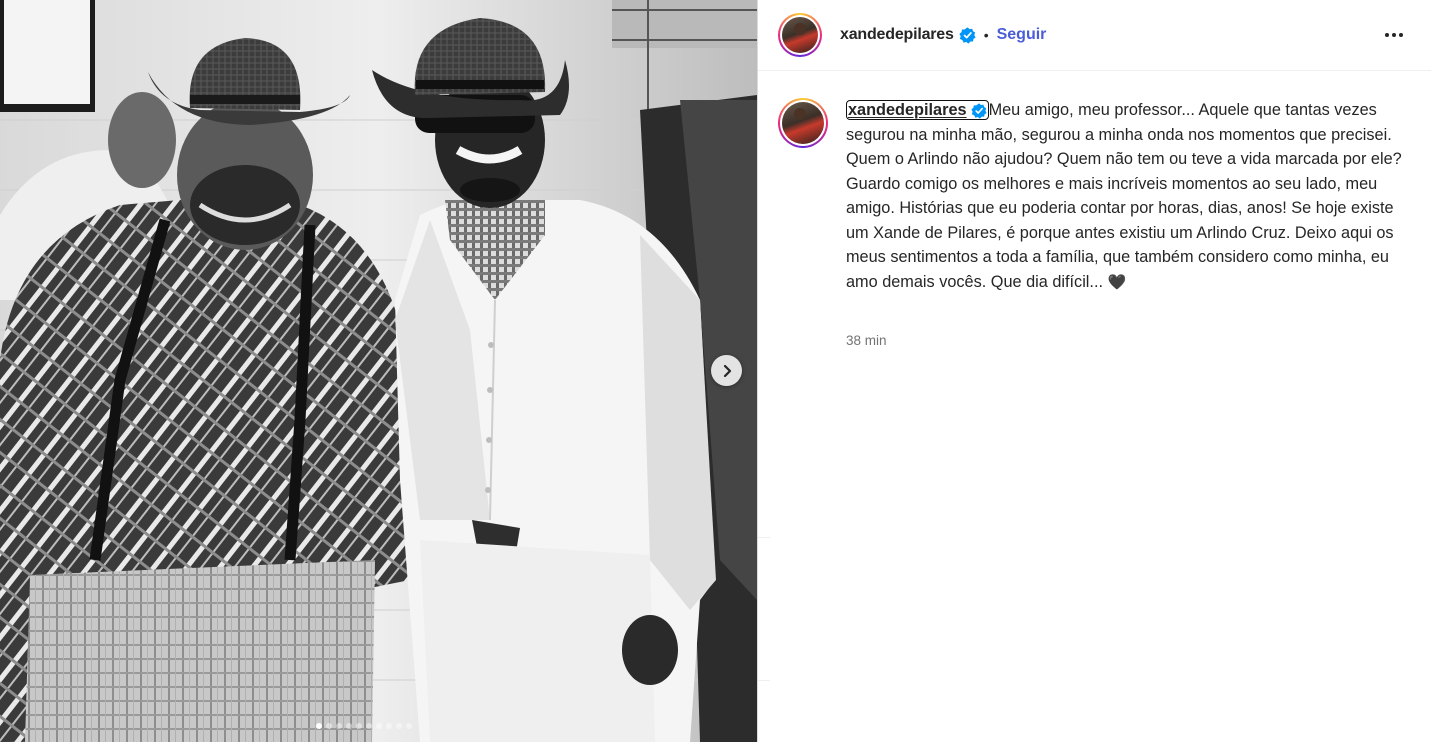 The width and height of the screenshot is (1431, 742). Describe the element at coordinates (1022, 35) in the screenshot. I see `follow-button: Seguir` at that location.